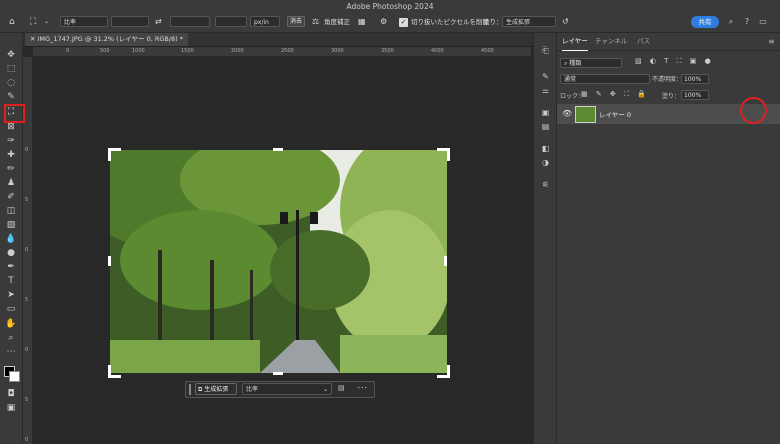 The height and width of the screenshot is (444, 780). I want to click on ratio-select: 比率, so click(84, 21).